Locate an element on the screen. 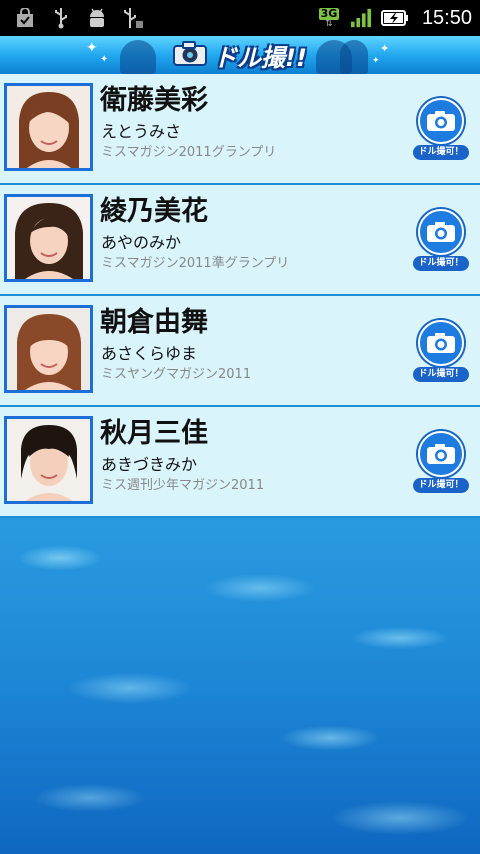 The height and width of the screenshot is (854, 480). network-3g-indicator: 3G ⇅ is located at coordinates (329, 17).